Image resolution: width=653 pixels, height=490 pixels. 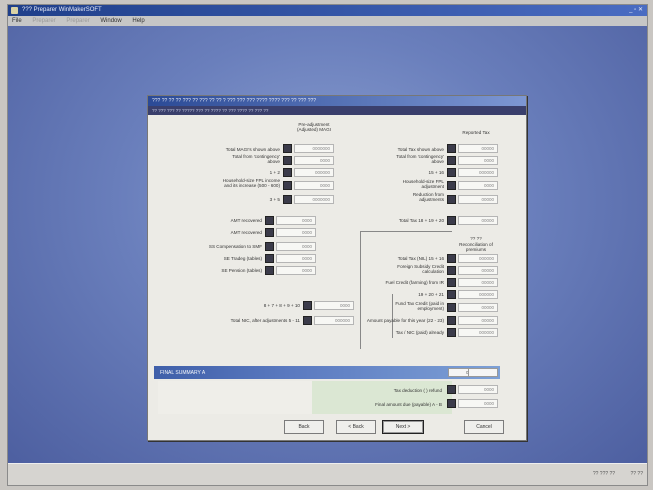 What do you see at coordinates (327, 474) in the screenshot?
I see `taskbar: ?? ??? ?? ?? ??` at bounding box center [327, 474].